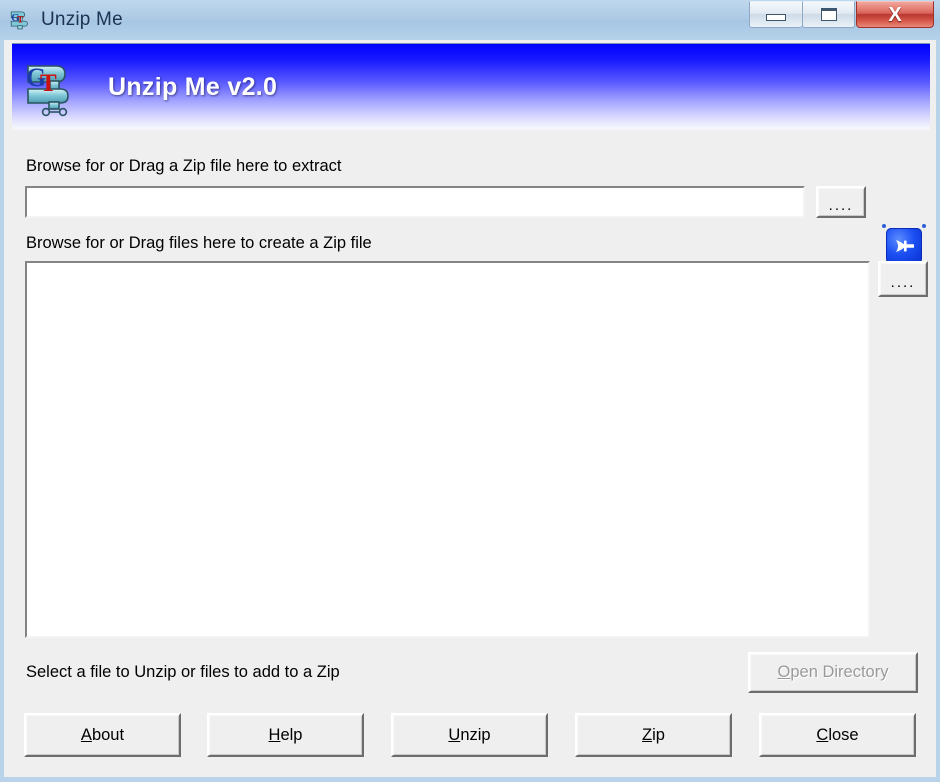 The width and height of the screenshot is (940, 782). What do you see at coordinates (784, 672) in the screenshot?
I see `accel-letter: O` at bounding box center [784, 672].